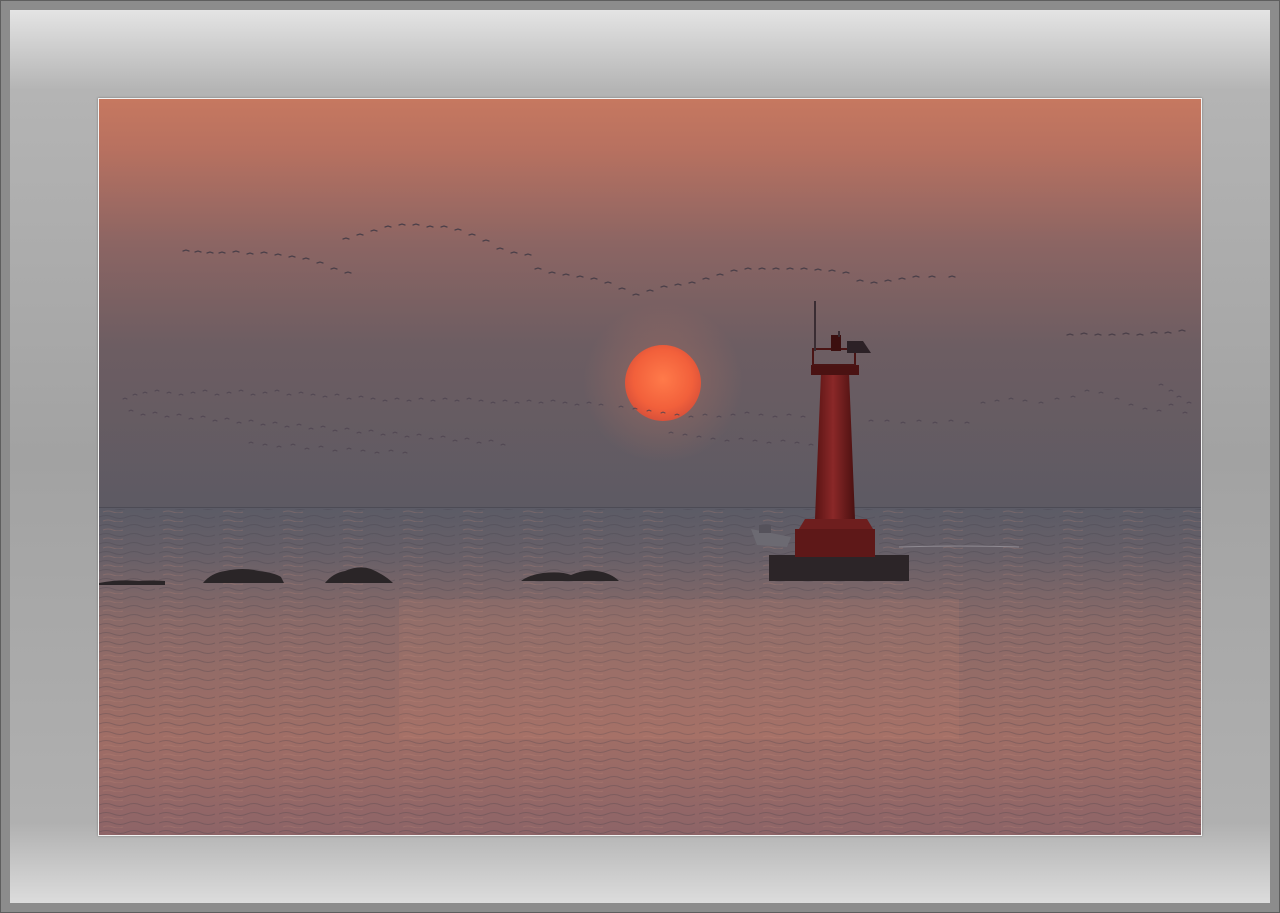  I want to click on sun-reflection, so click(679, 669).